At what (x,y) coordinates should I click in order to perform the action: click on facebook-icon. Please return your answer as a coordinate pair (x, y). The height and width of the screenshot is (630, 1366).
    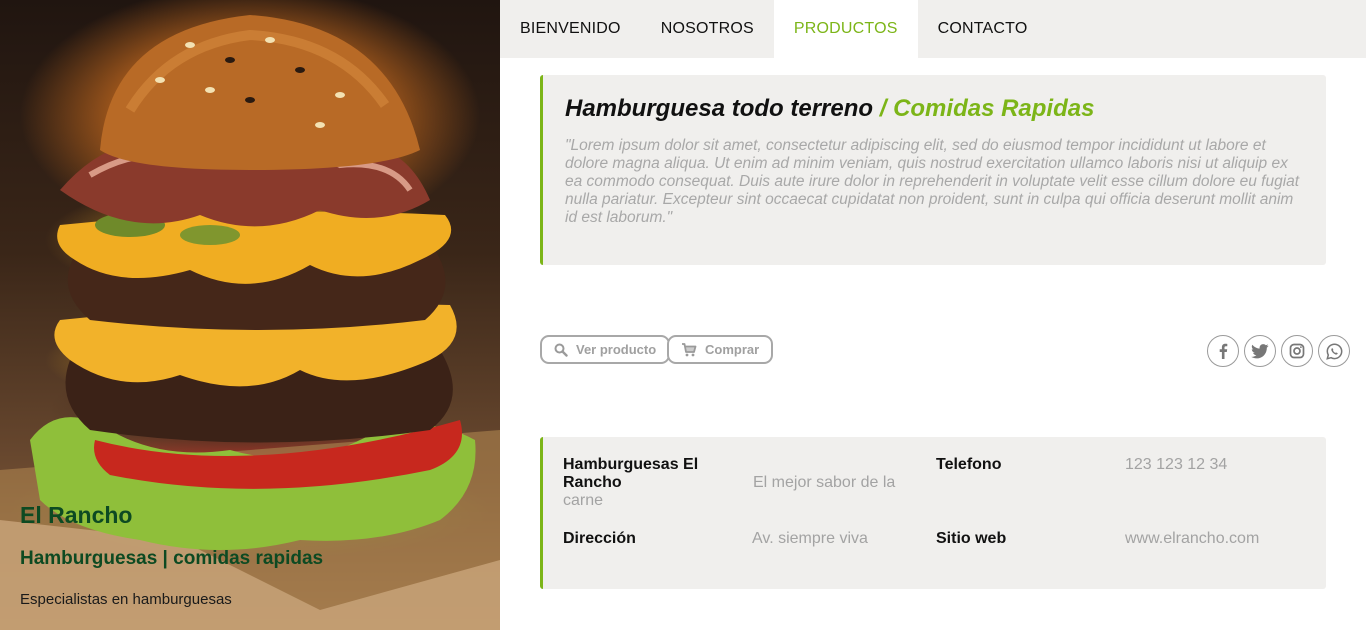
    Looking at the image, I should click on (1223, 351).